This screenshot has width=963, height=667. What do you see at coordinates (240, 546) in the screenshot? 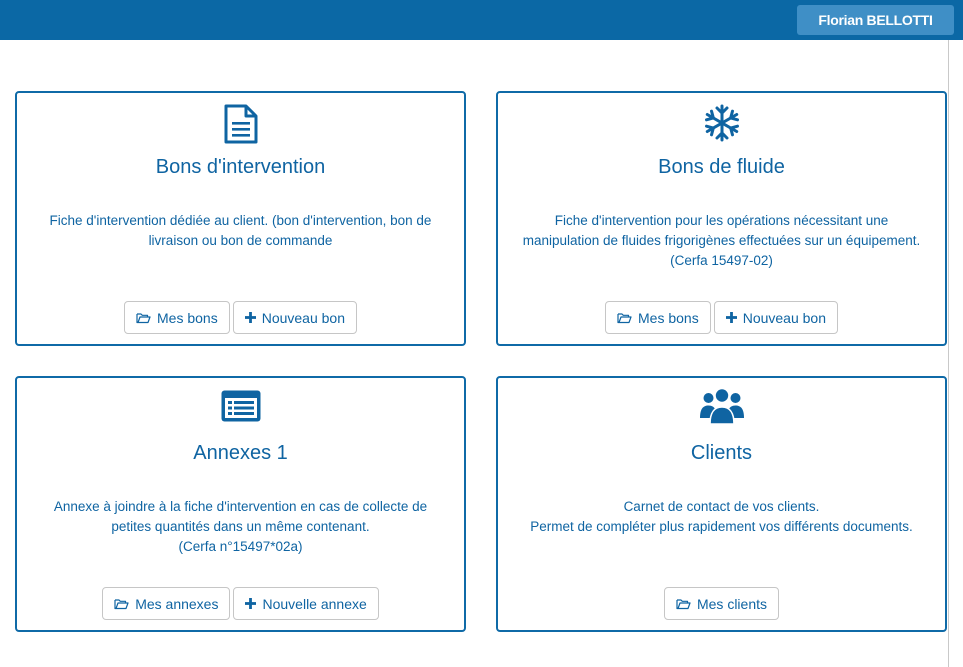
I see `description-line: (Cerfa n°15497*02a)` at bounding box center [240, 546].